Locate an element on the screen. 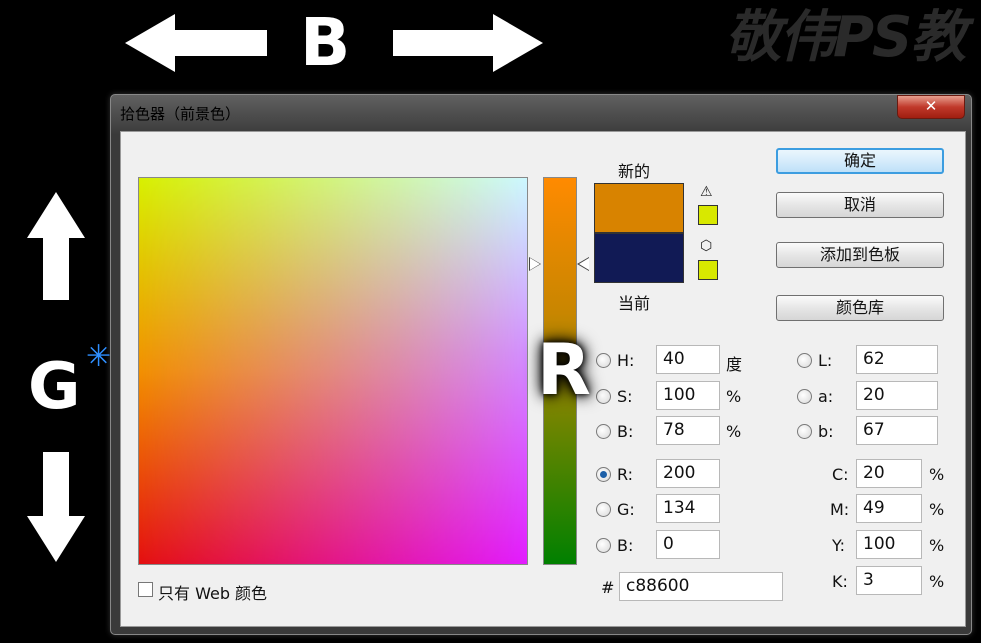 The height and width of the screenshot is (643, 981). radio-blue is located at coordinates (603, 545).